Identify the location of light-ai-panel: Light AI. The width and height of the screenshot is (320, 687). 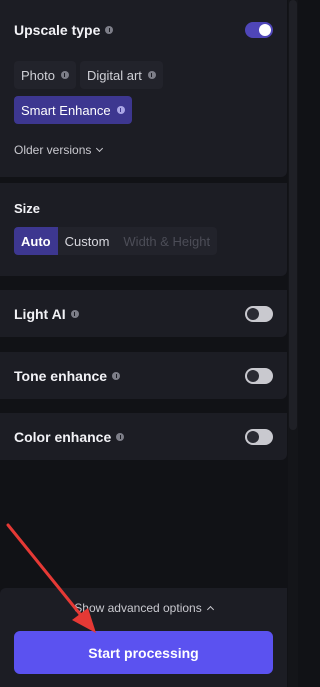
(143, 313).